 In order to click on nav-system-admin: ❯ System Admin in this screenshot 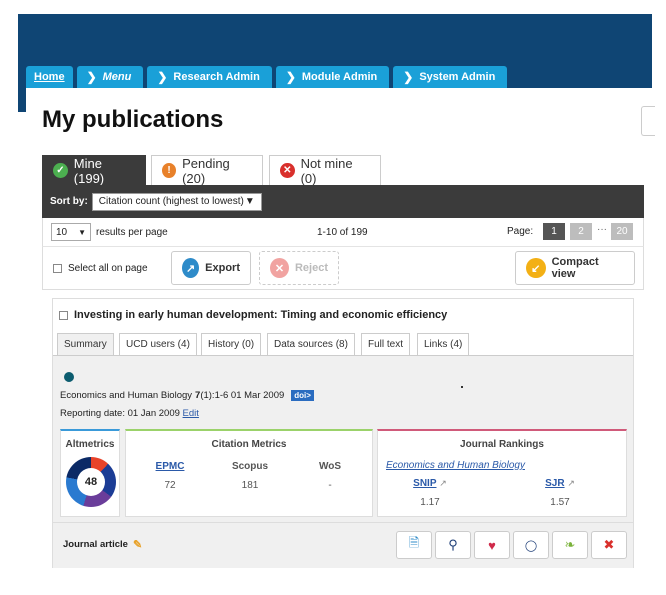, I will do `click(450, 77)`.